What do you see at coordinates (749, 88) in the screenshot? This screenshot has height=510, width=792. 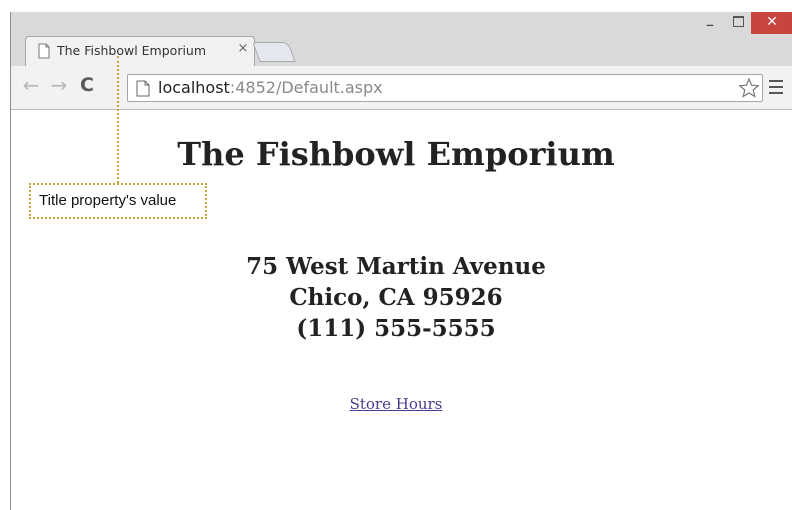 I see `bookmark-star-icon` at bounding box center [749, 88].